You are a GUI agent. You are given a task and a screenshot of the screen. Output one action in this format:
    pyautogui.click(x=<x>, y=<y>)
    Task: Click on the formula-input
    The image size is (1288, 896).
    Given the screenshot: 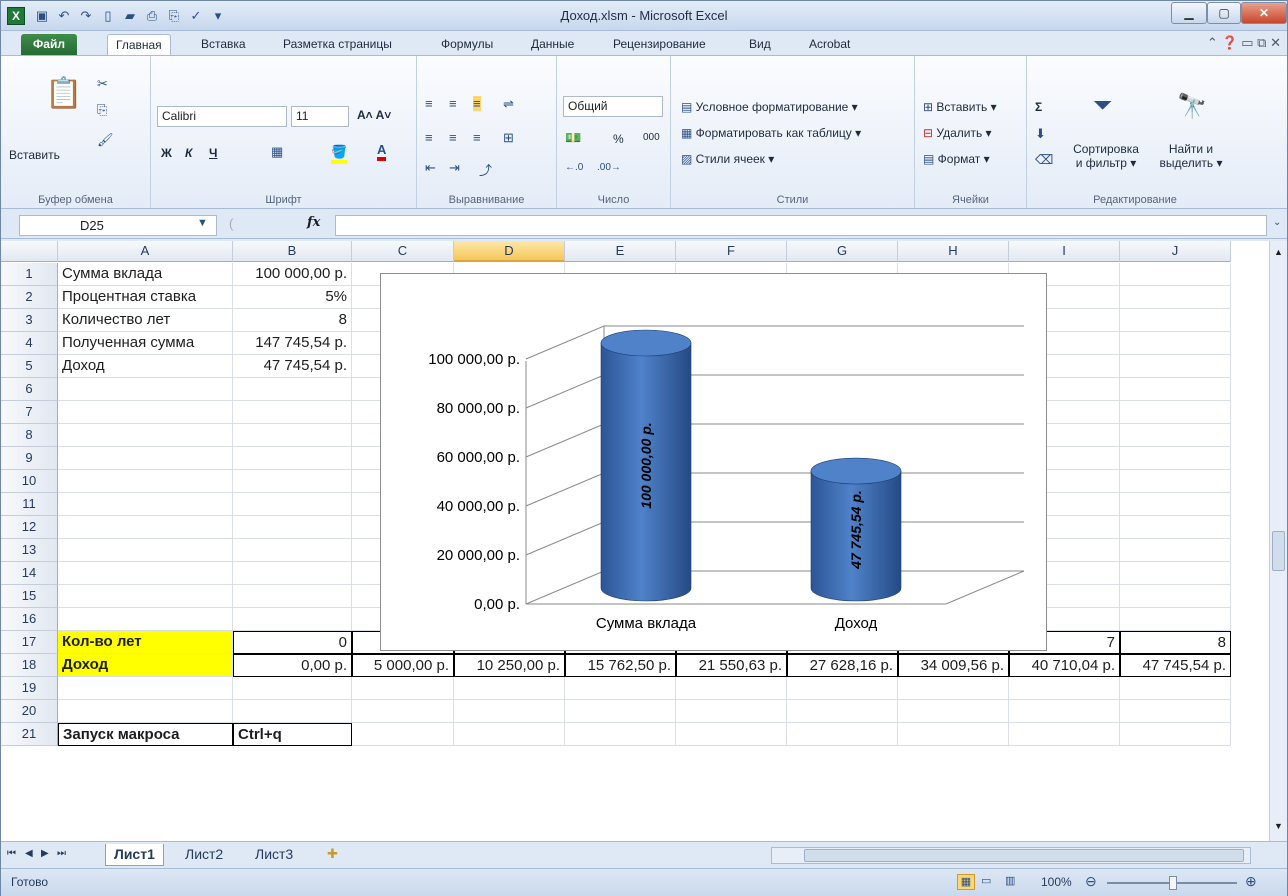 What is the action you would take?
    pyautogui.click(x=801, y=225)
    